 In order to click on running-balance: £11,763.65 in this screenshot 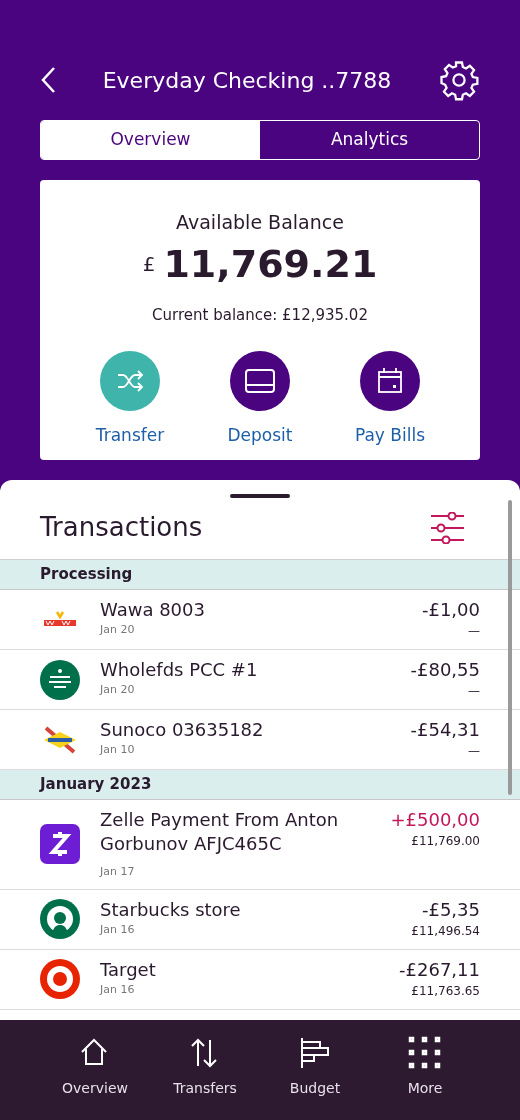, I will do `click(445, 991)`.